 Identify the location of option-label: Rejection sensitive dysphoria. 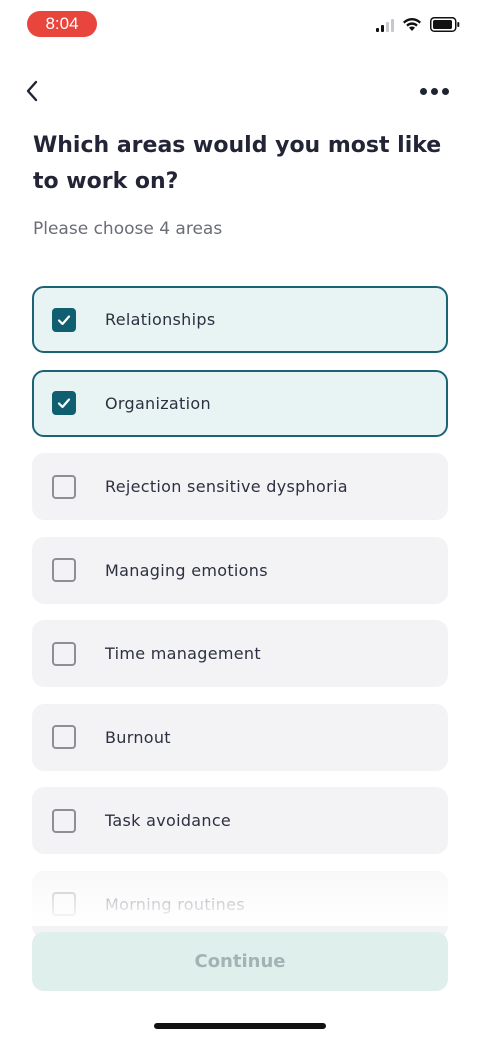
(226, 486).